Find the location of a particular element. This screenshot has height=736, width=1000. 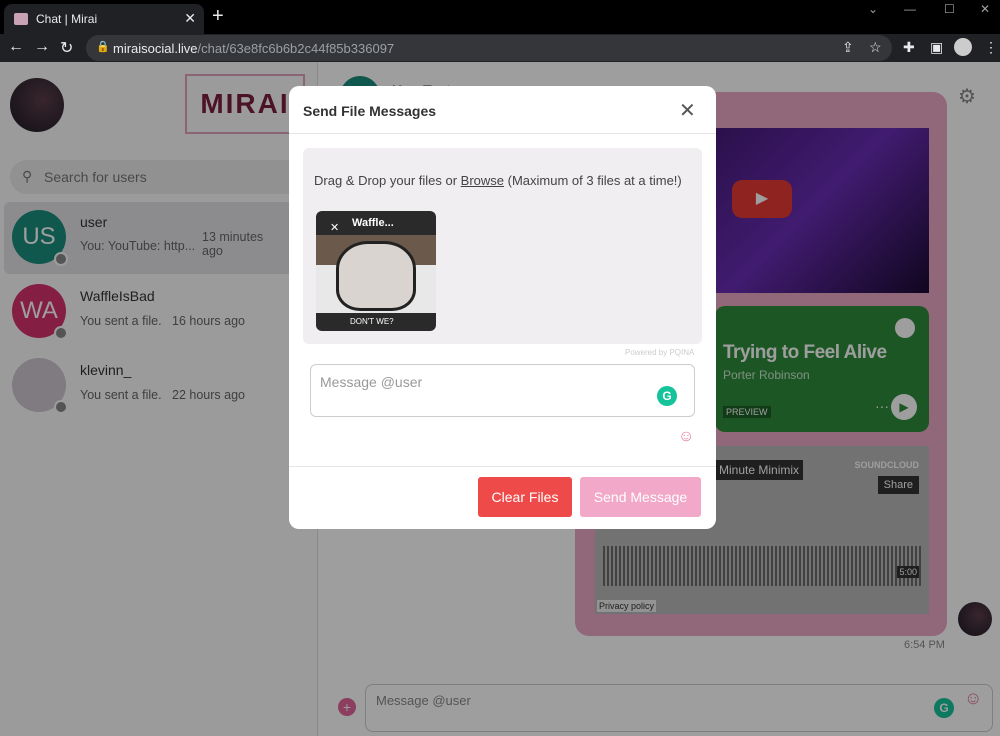

browser-tab: Chat | Mirai ✕ is located at coordinates (104, 19).